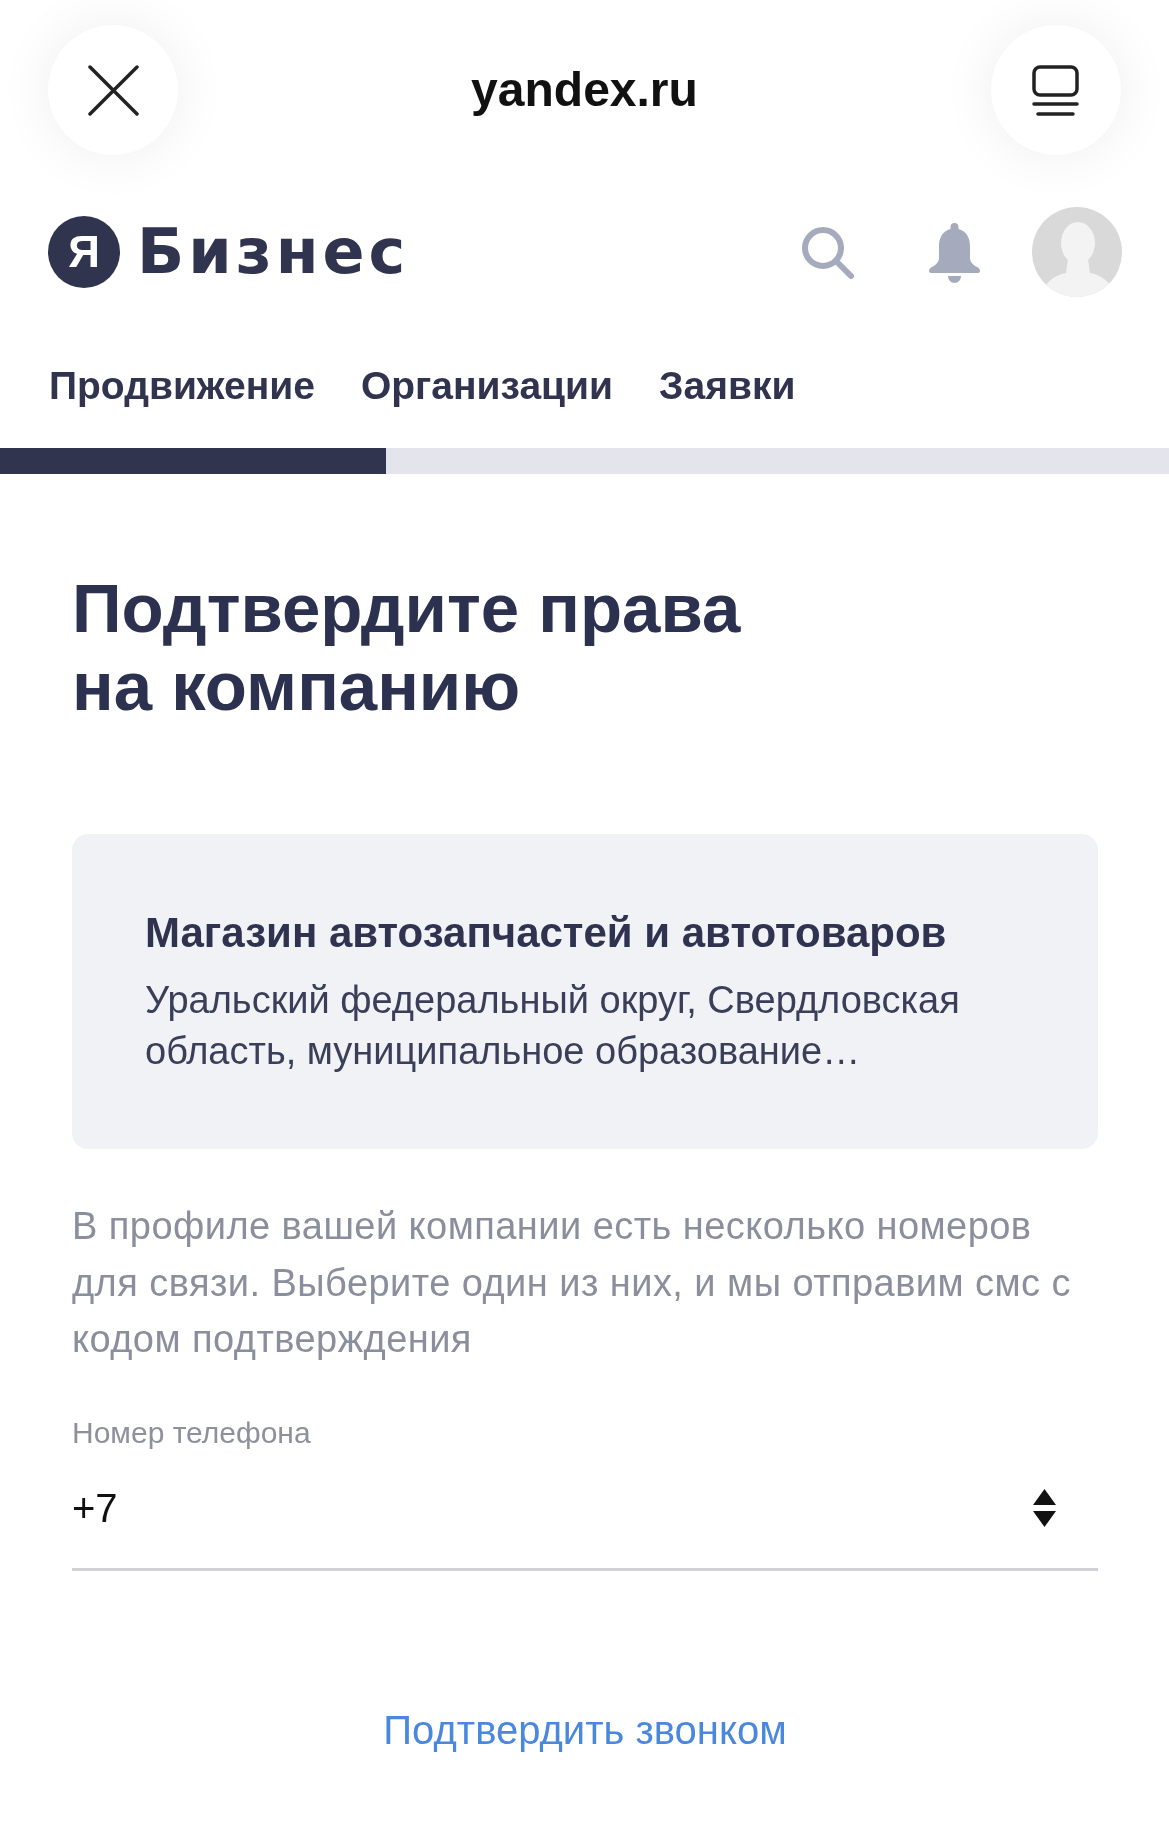 This screenshot has height=1829, width=1169. I want to click on nav-tab: Продвижение, so click(182, 386).